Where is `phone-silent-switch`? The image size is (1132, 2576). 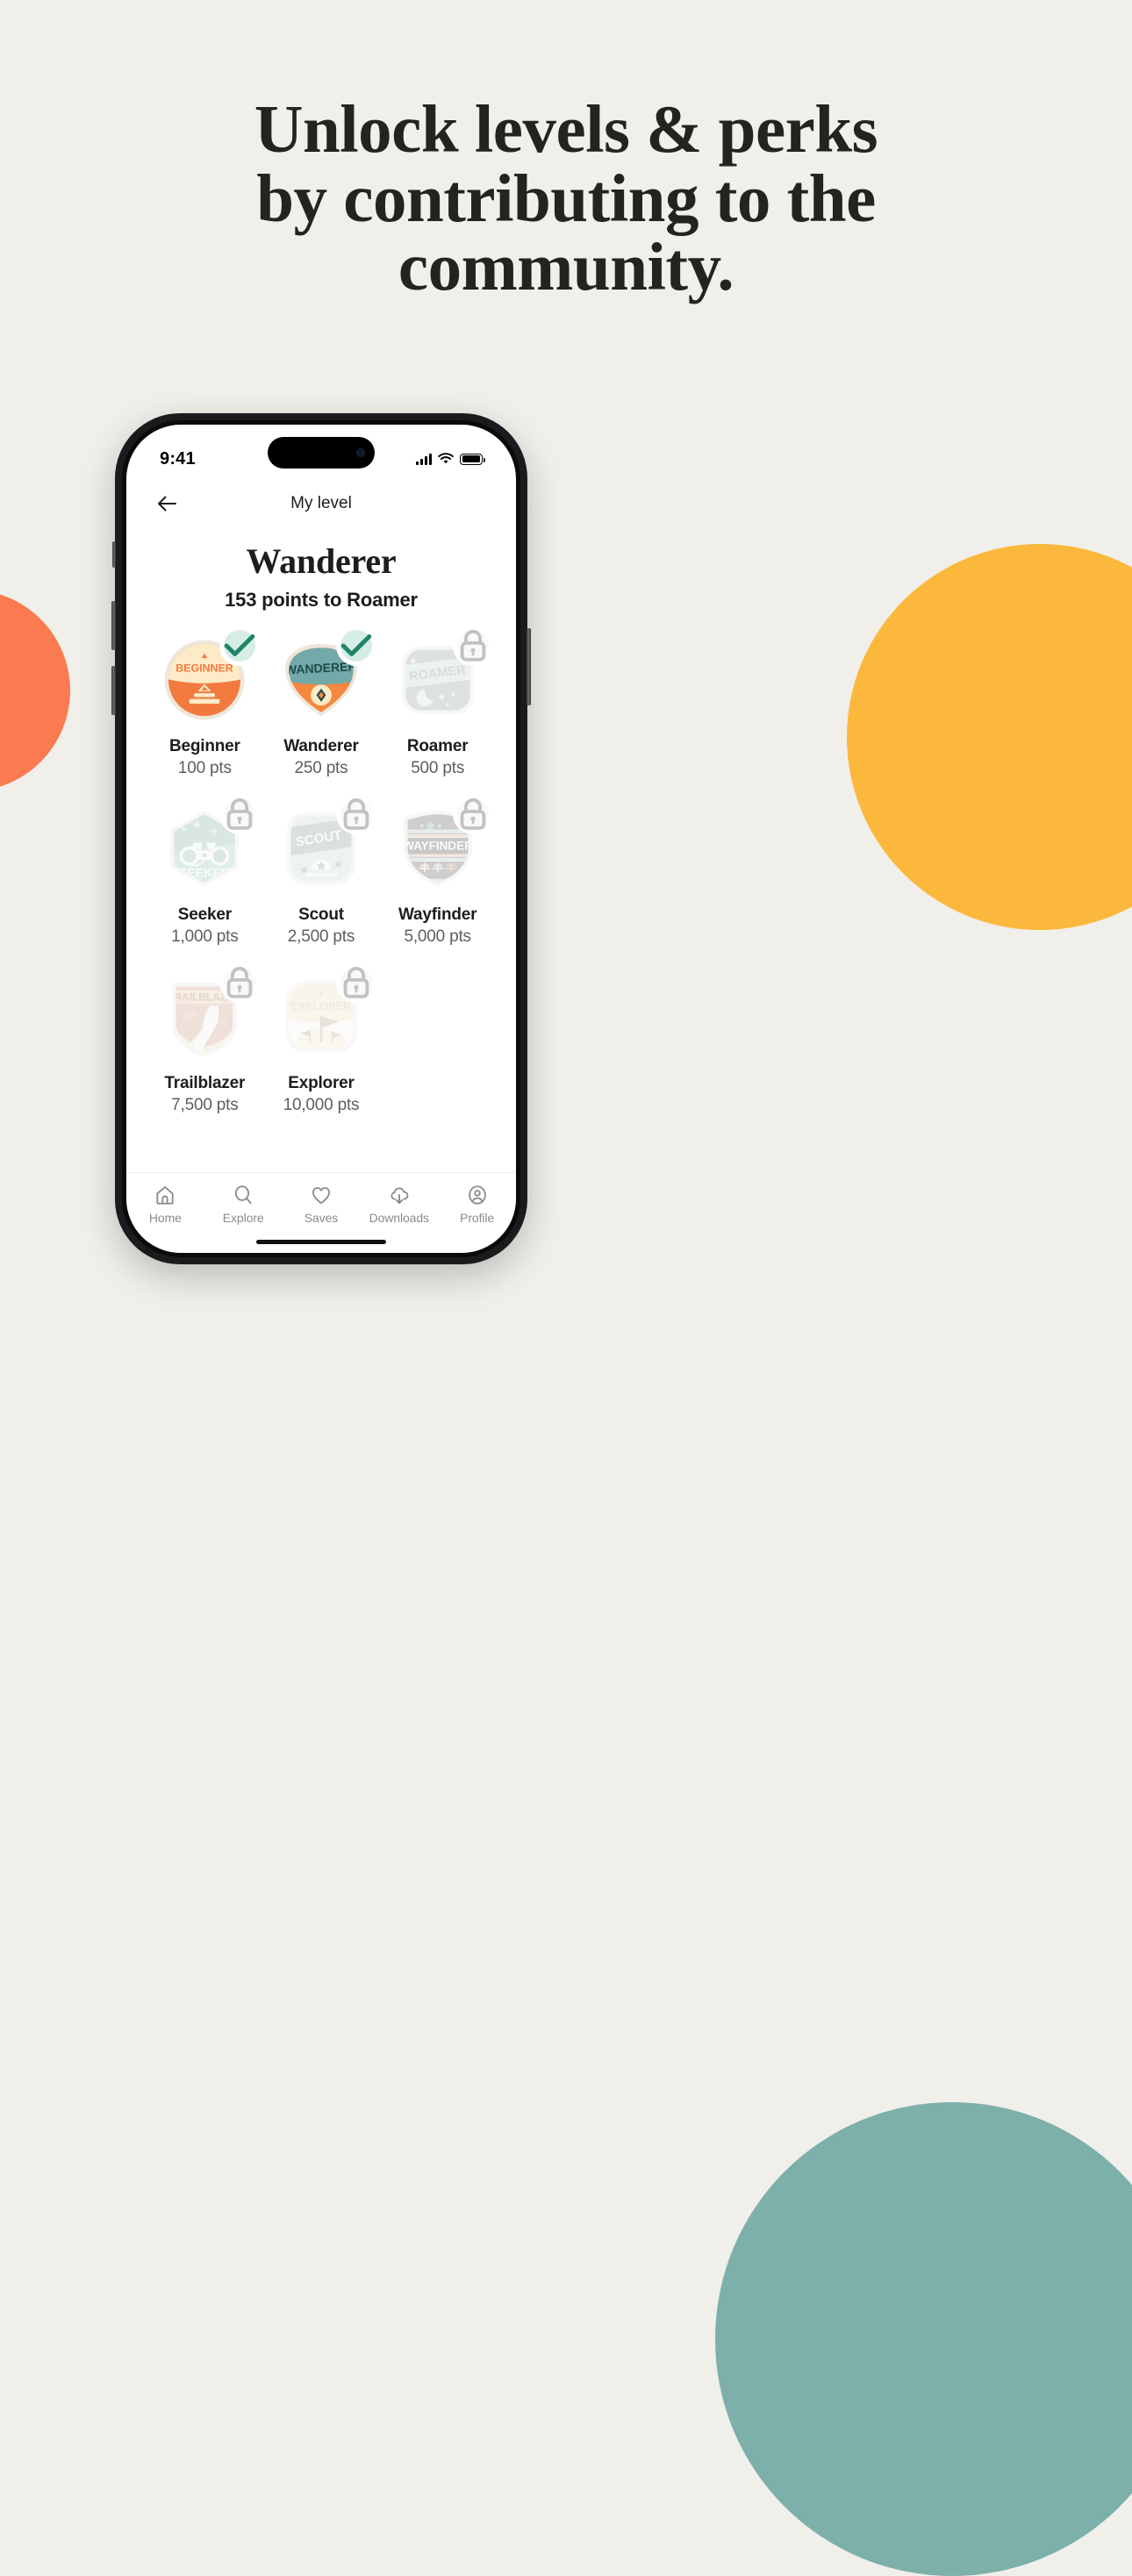
phone-silent-switch is located at coordinates (114, 554).